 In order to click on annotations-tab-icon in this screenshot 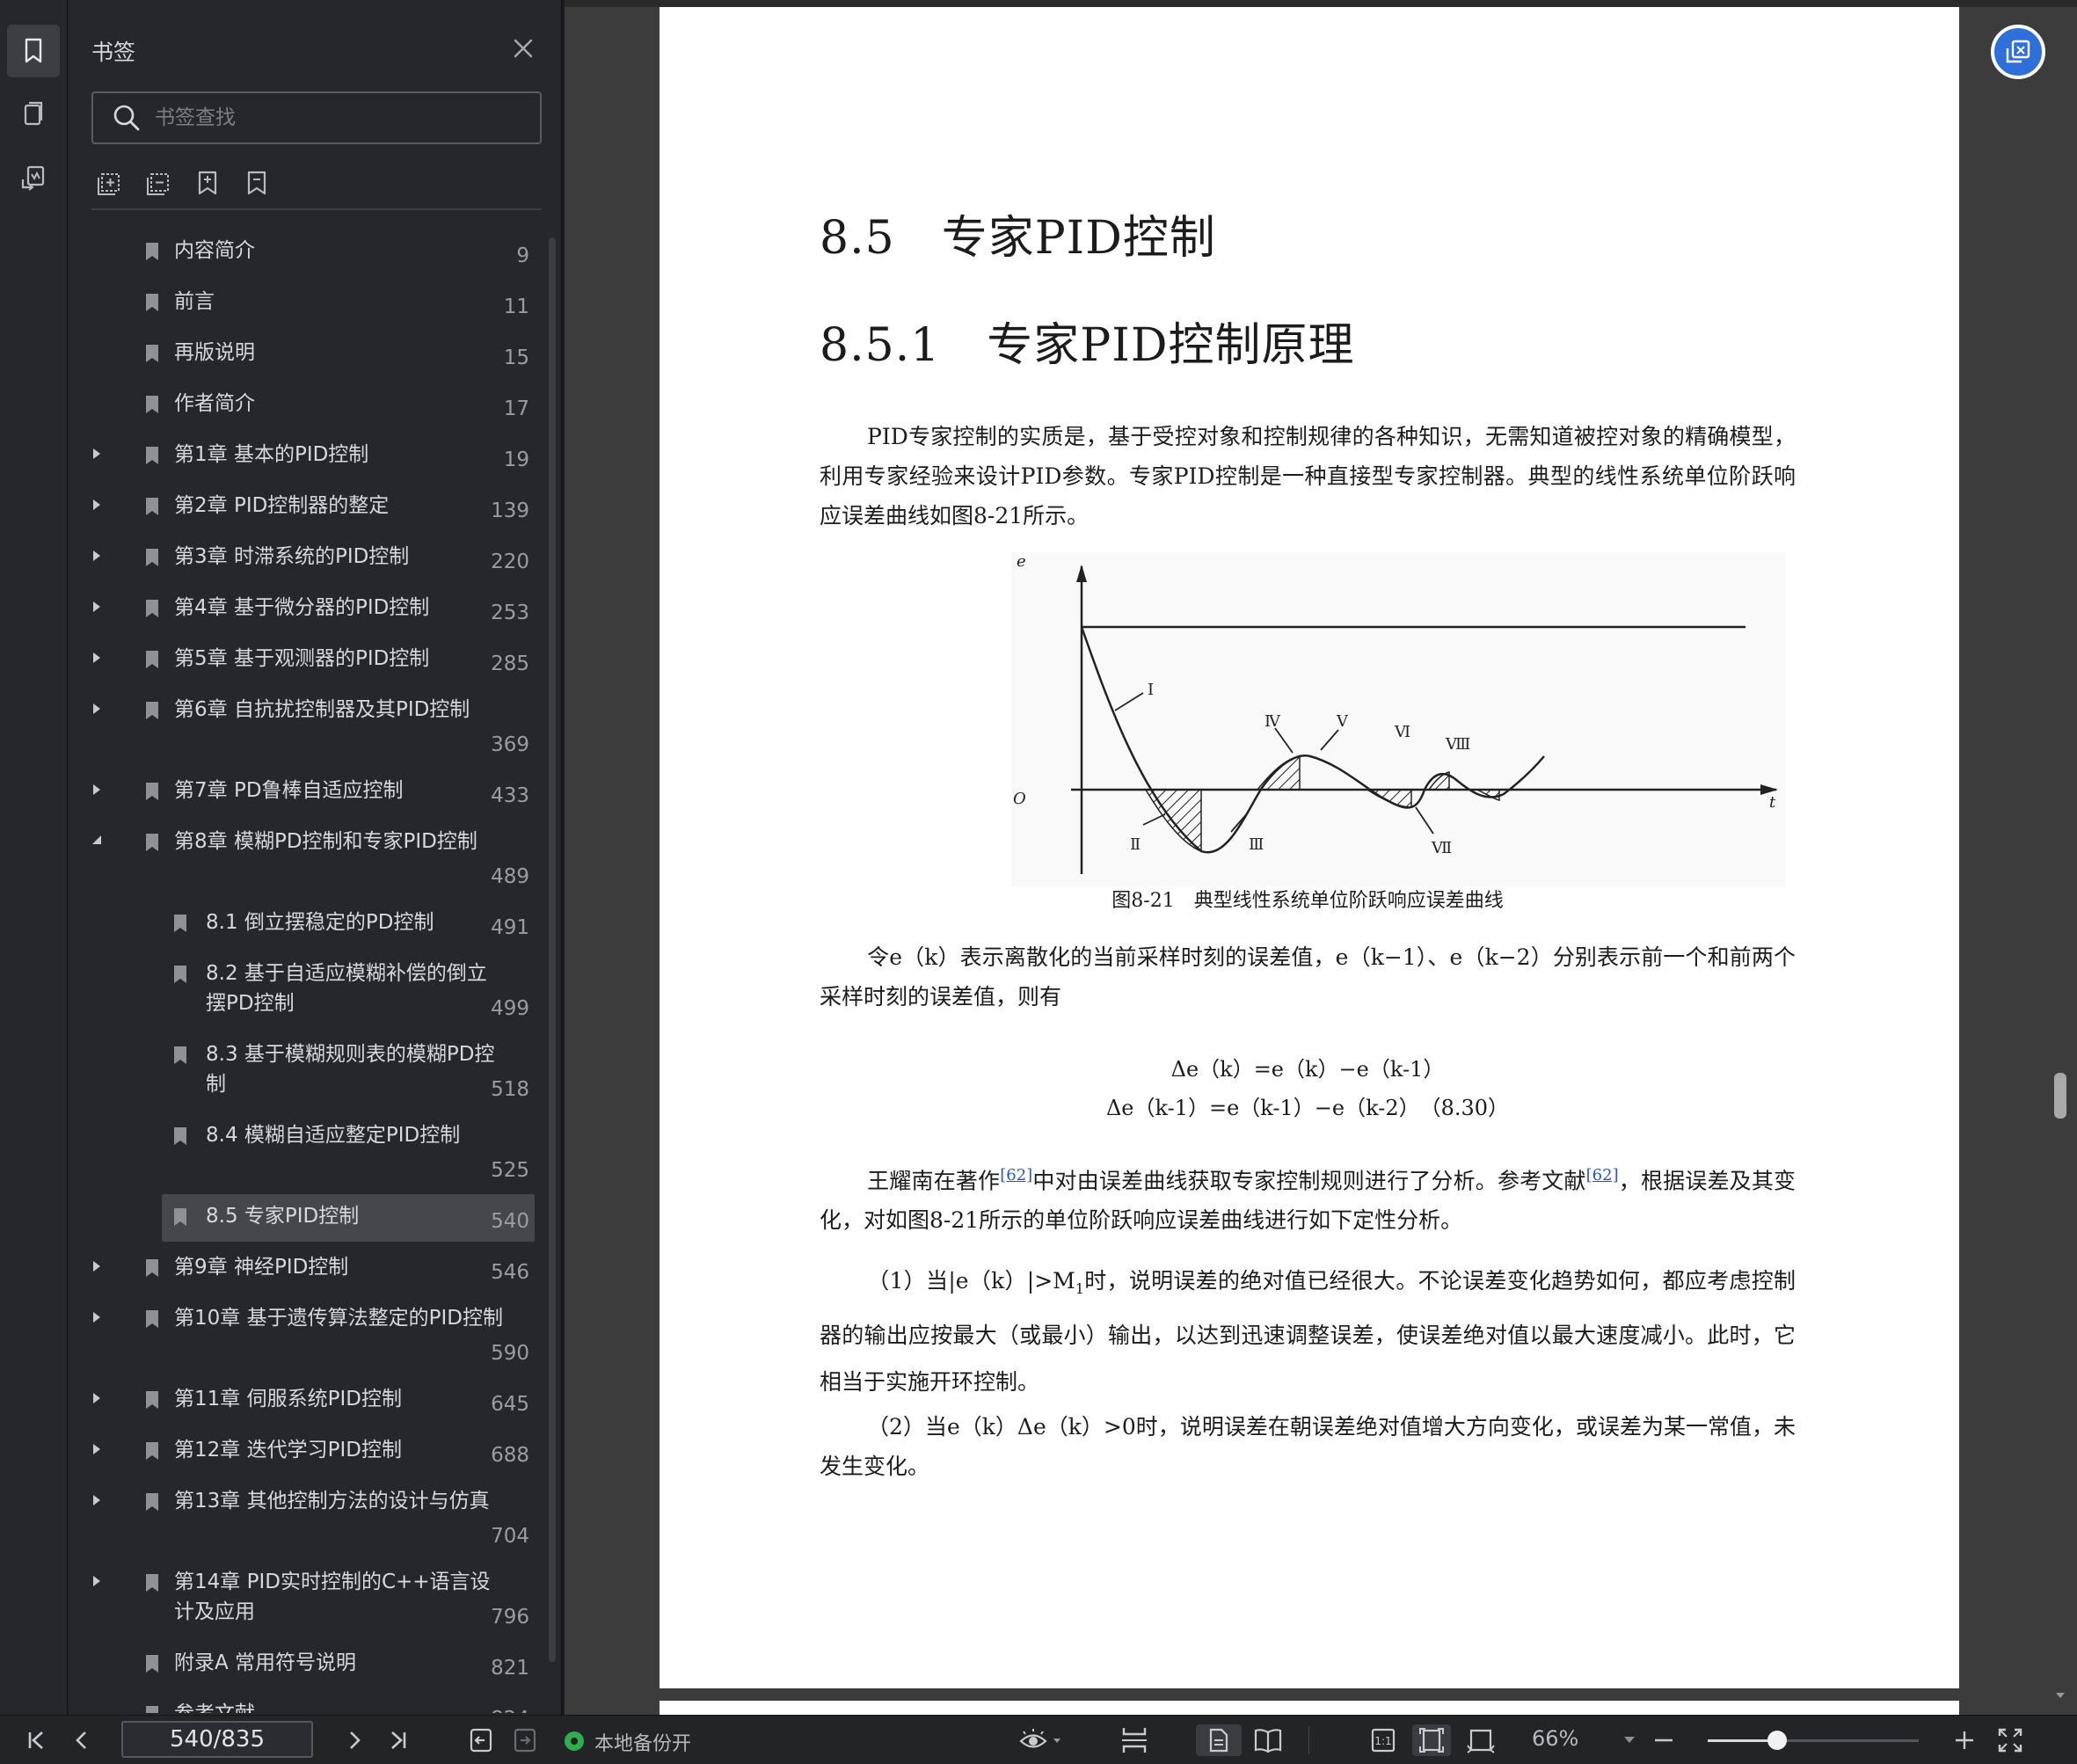, I will do `click(33, 177)`.